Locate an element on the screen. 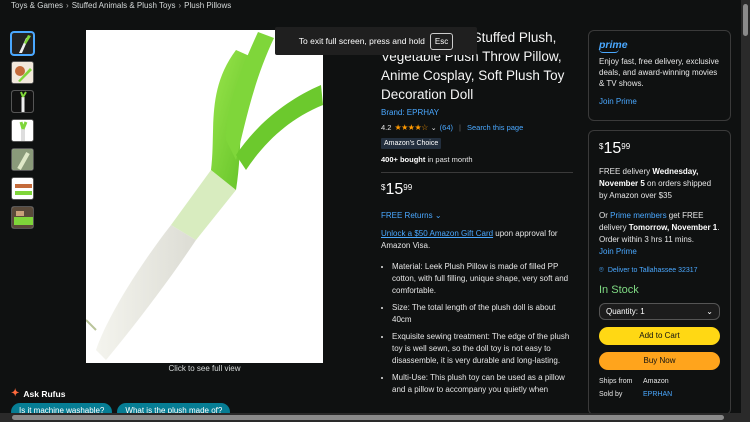  horizontal-scrollbar is located at coordinates (375, 417).